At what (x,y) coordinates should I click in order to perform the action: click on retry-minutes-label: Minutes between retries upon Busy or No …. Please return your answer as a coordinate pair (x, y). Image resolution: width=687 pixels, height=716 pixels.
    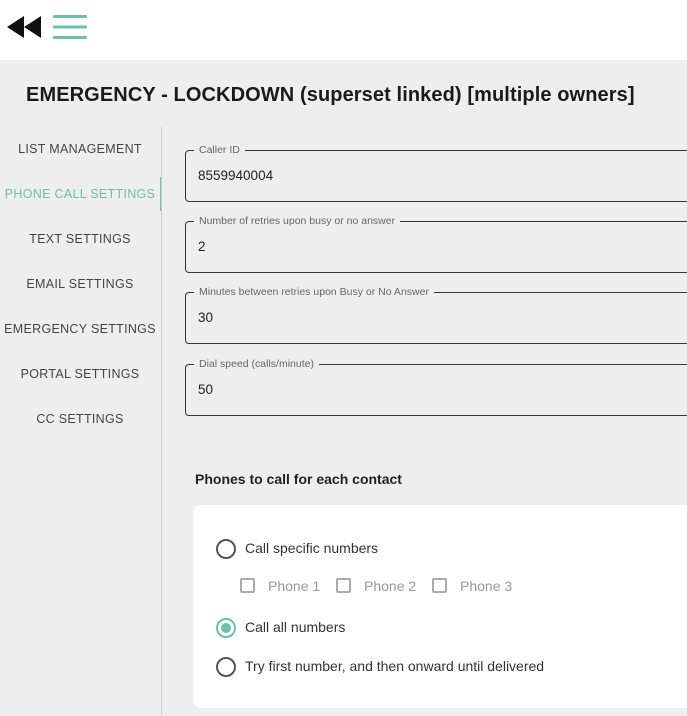
    Looking at the image, I should click on (314, 292).